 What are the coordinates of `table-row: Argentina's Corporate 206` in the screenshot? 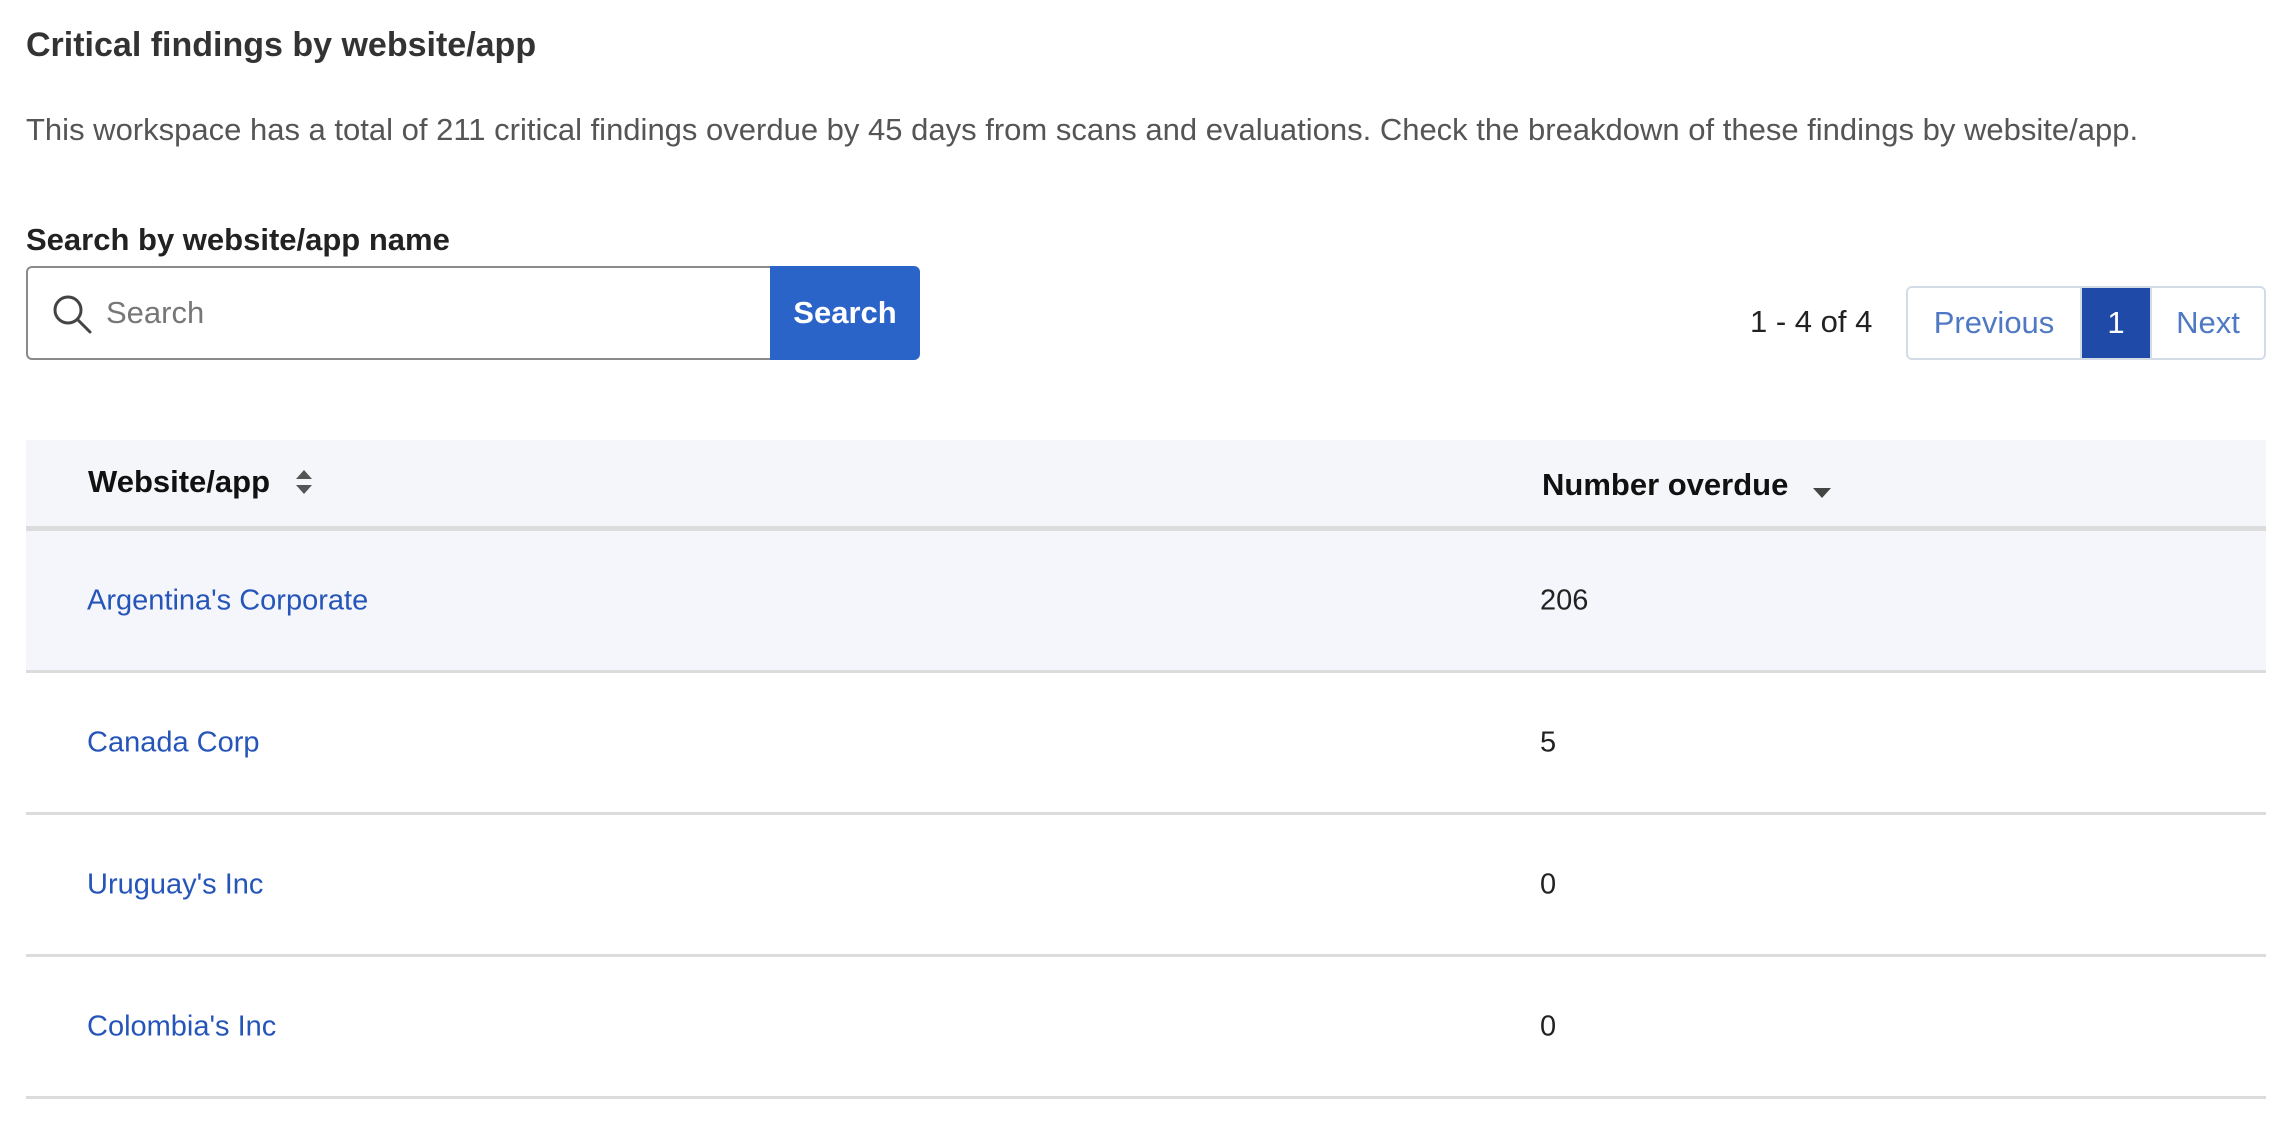 It's located at (1146, 602).